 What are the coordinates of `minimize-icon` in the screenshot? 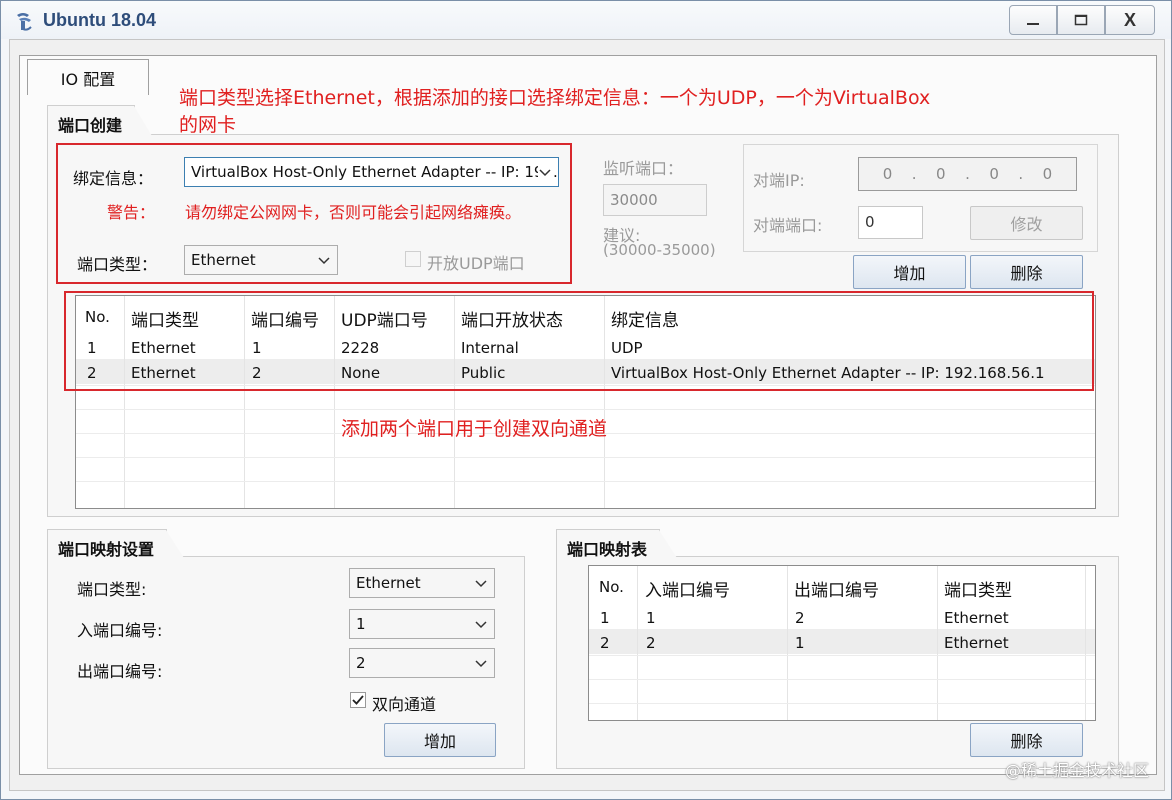 It's located at (1033, 24).